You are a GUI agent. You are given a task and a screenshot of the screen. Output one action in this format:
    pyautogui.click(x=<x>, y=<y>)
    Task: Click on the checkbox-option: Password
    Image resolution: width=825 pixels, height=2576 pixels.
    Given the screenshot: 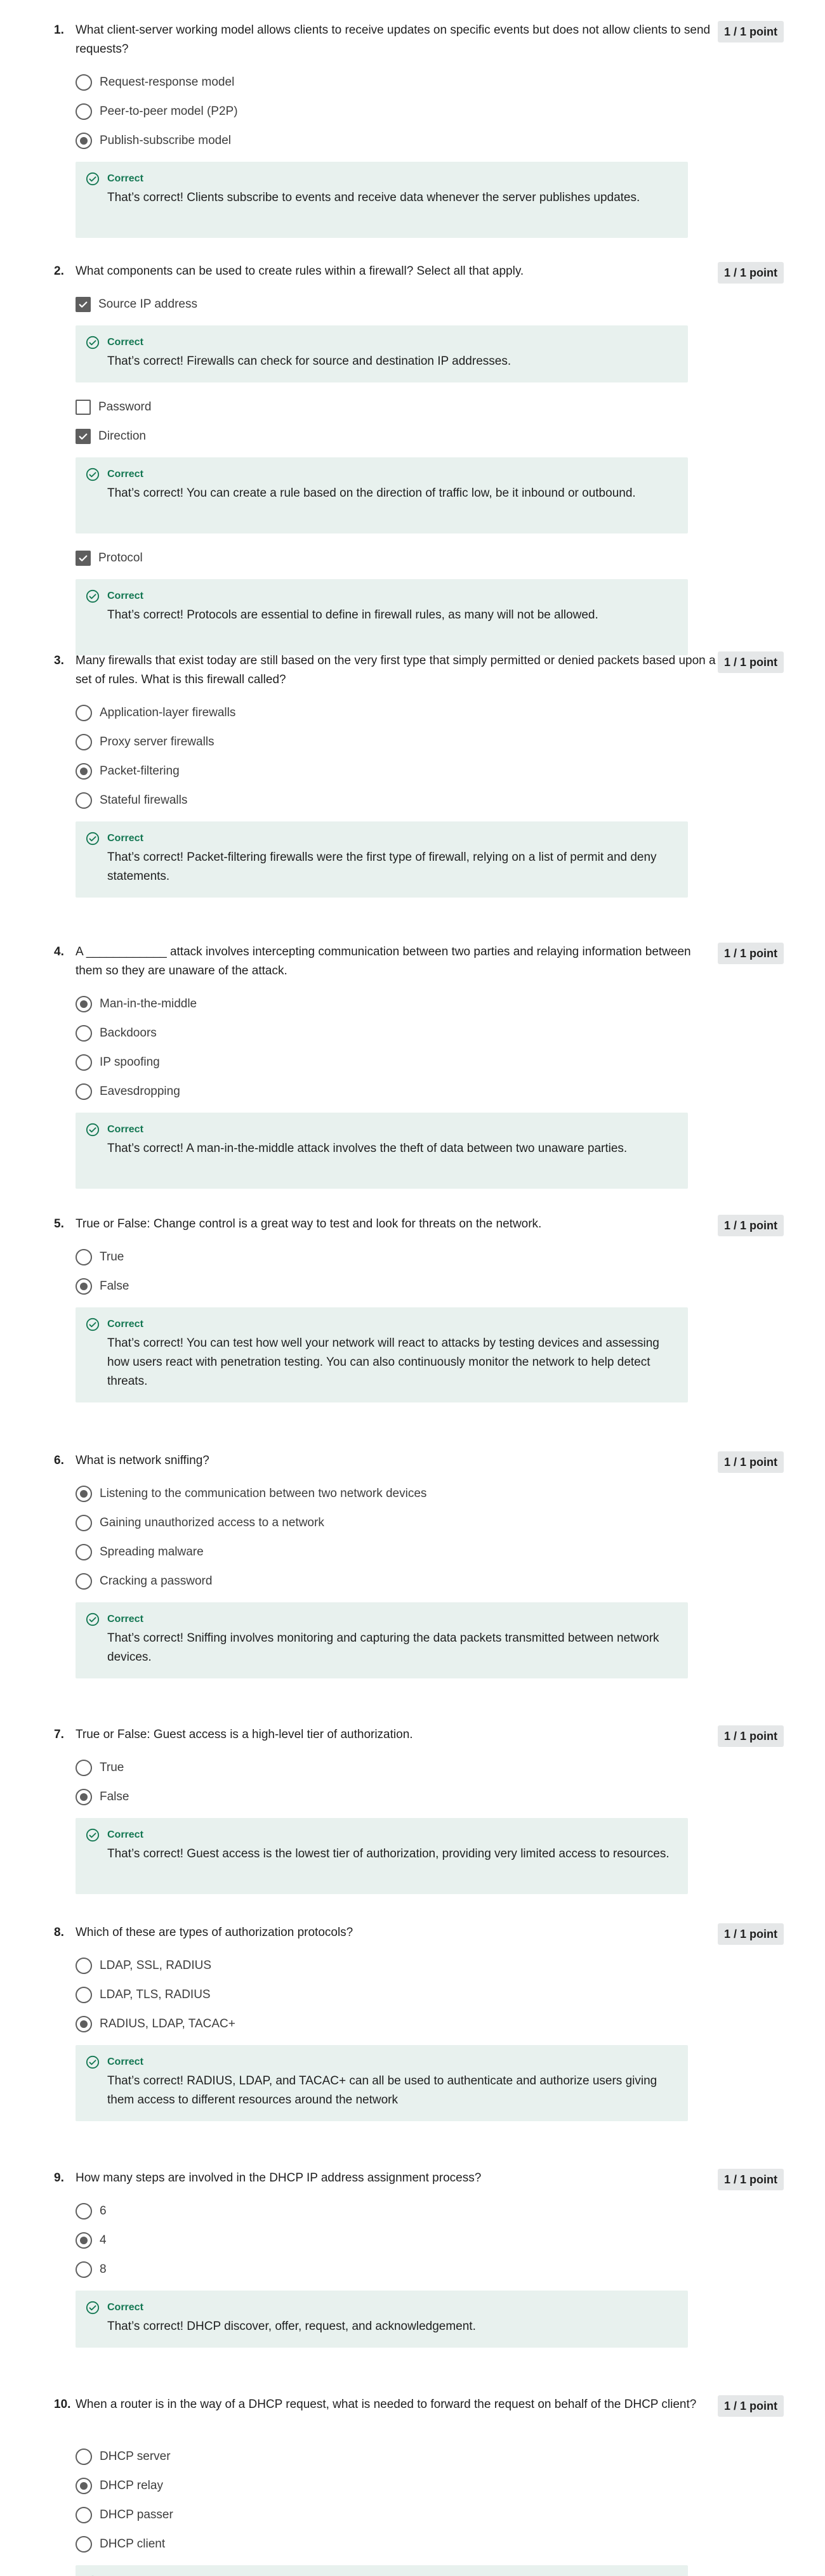 What is the action you would take?
    pyautogui.click(x=113, y=408)
    